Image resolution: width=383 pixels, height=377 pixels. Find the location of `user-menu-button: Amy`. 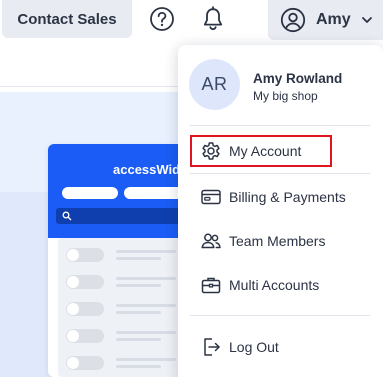

user-menu-button: Amy is located at coordinates (325, 20).